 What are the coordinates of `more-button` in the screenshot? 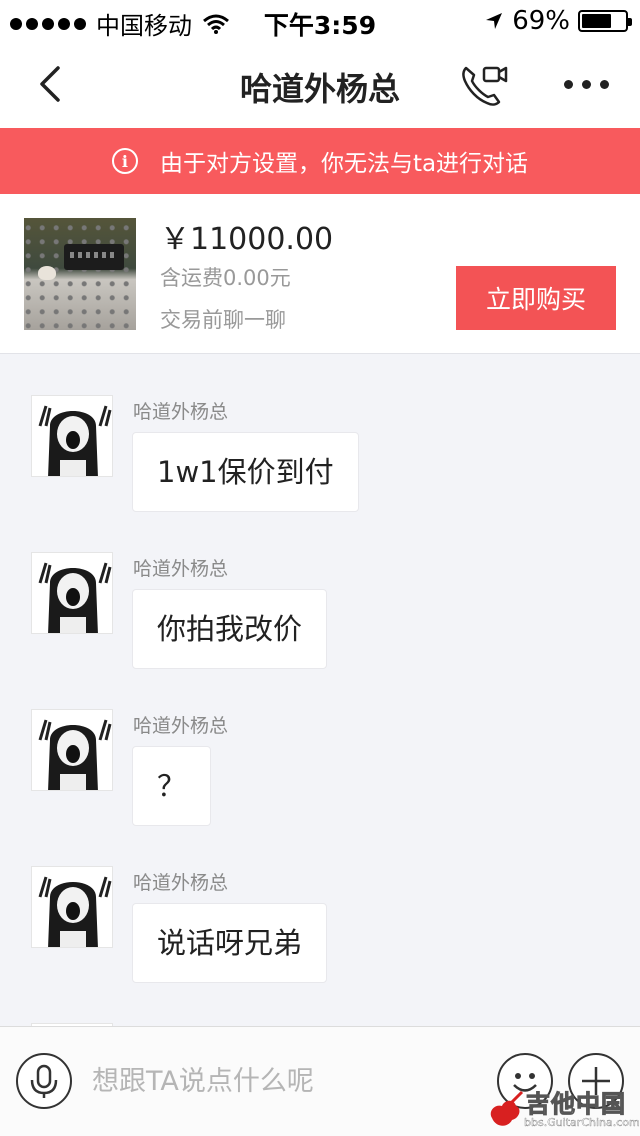 It's located at (590, 84).